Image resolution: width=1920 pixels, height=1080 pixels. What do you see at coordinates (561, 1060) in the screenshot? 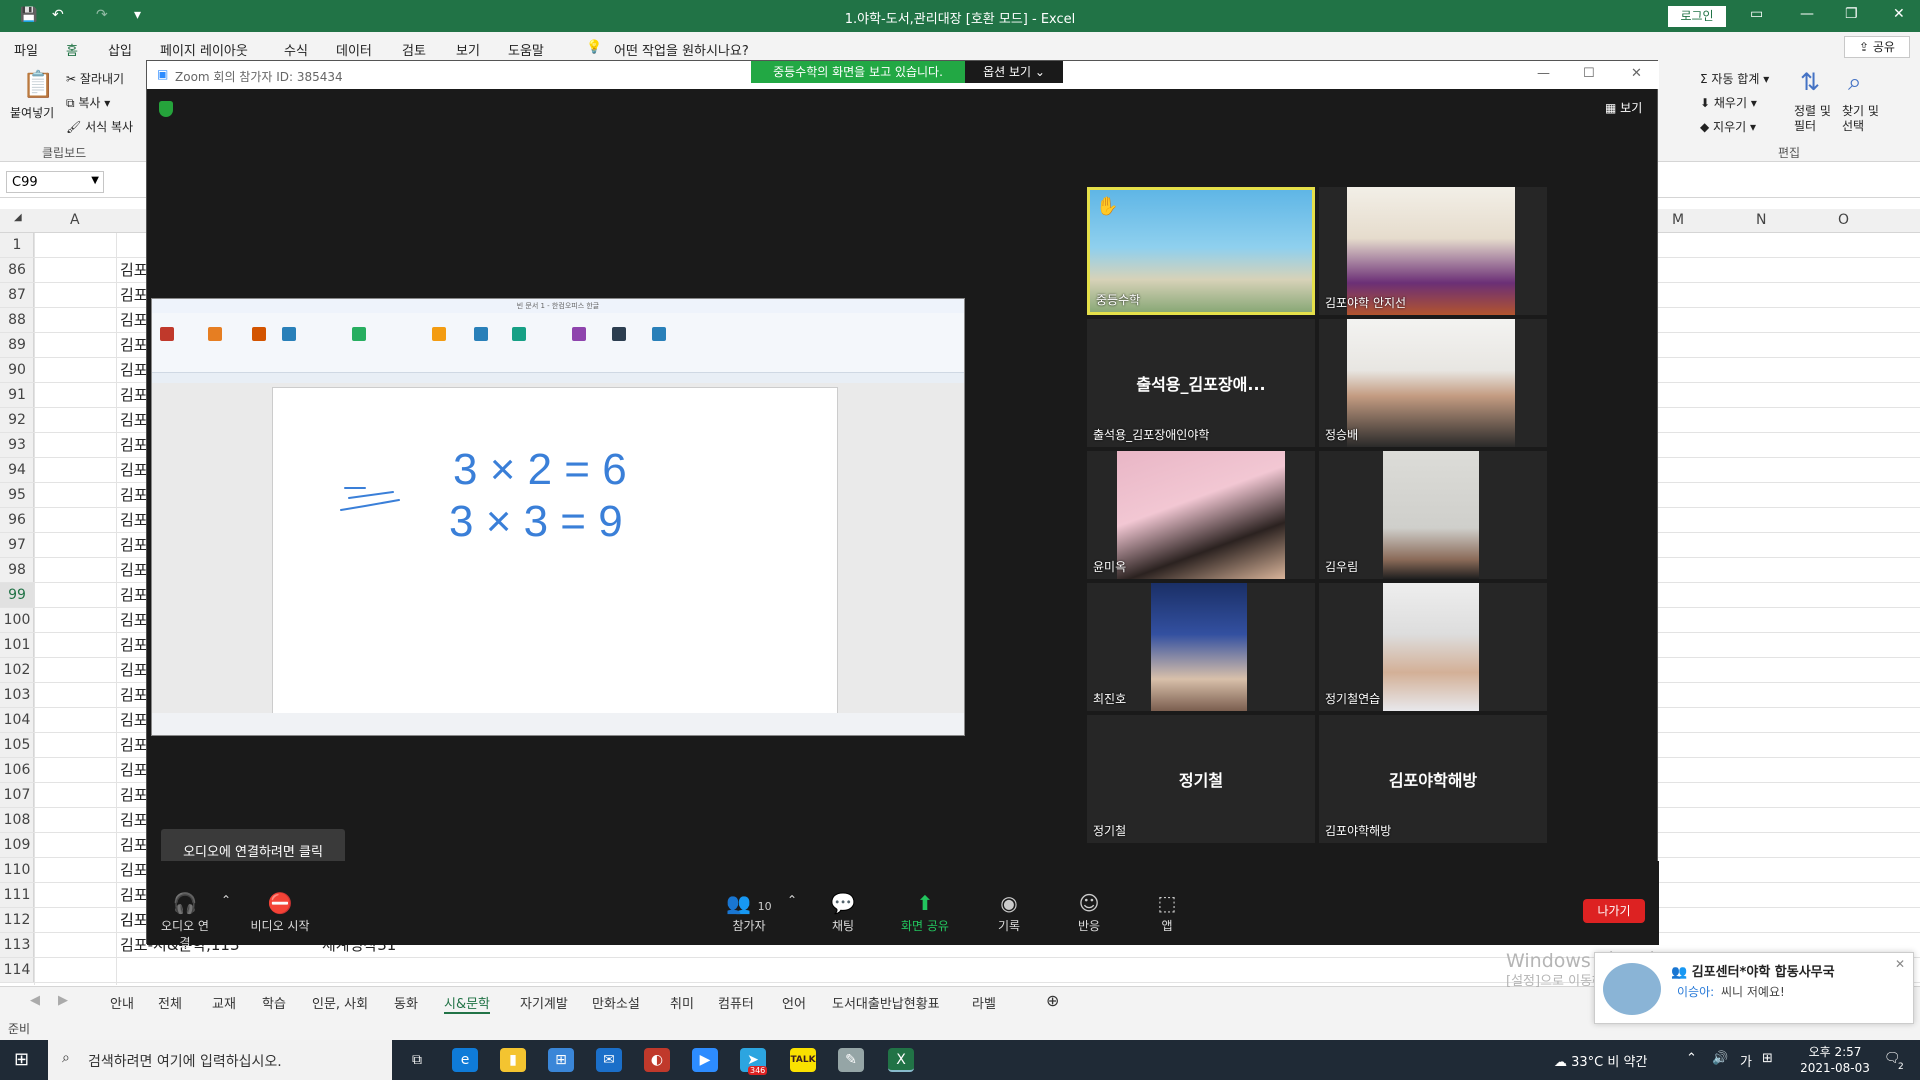
I see `store-icon: ⊞` at bounding box center [561, 1060].